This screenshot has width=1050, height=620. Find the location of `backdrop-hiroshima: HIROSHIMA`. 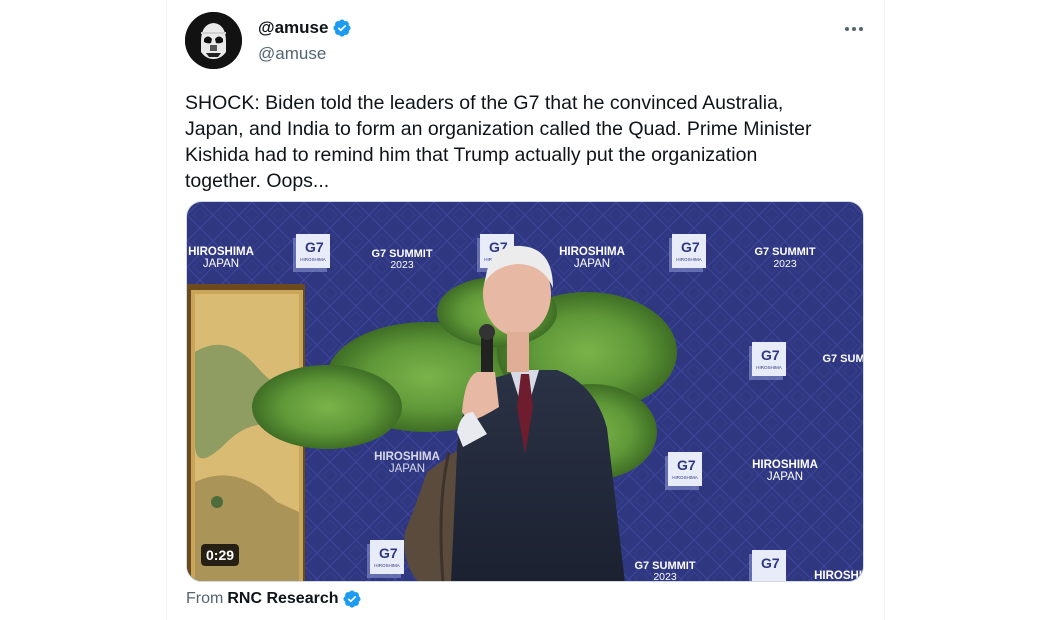

backdrop-hiroshima: HIROSHIMA is located at coordinates (221, 252).